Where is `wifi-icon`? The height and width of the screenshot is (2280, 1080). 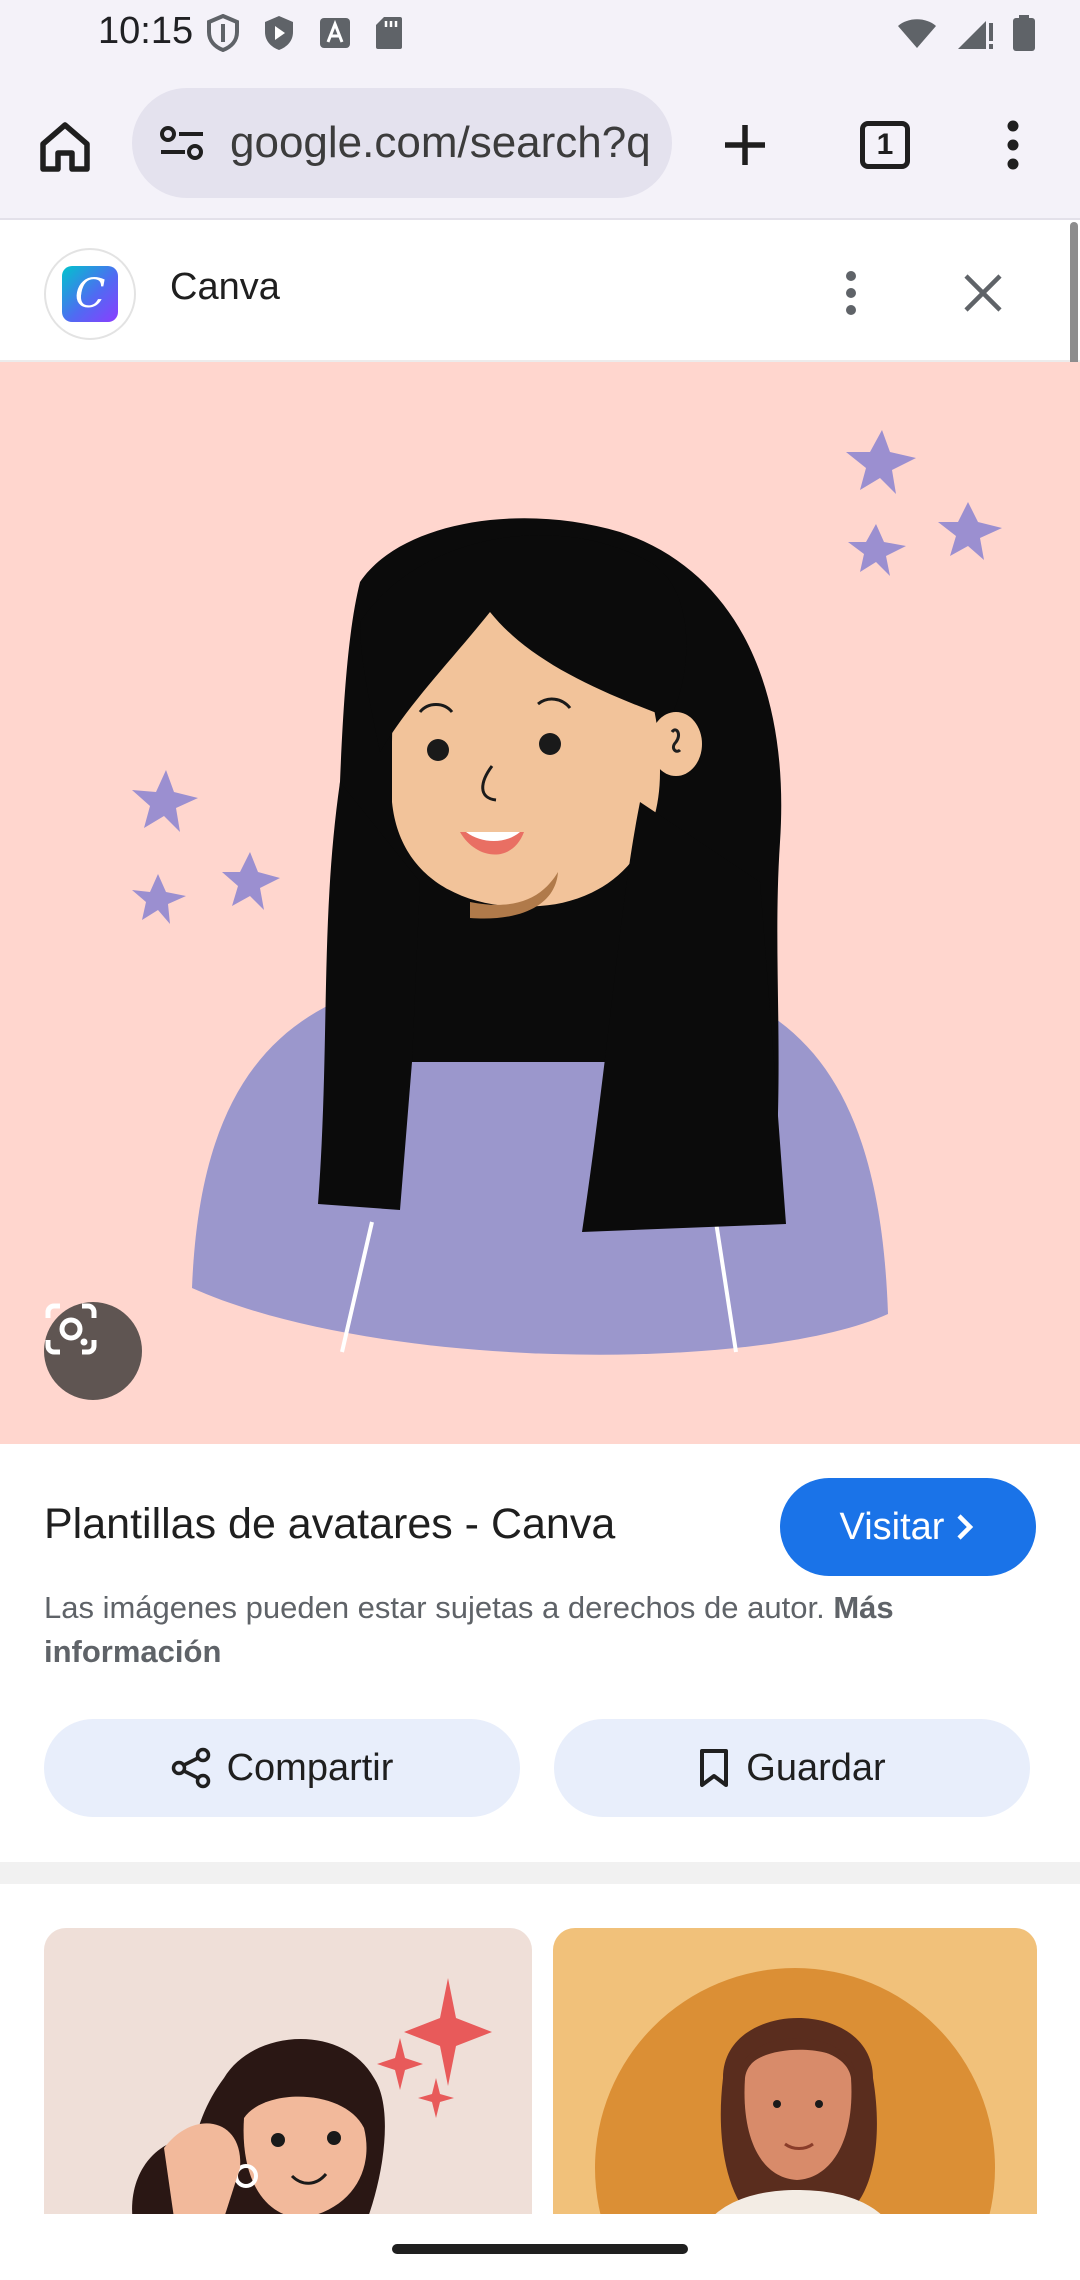 wifi-icon is located at coordinates (917, 33).